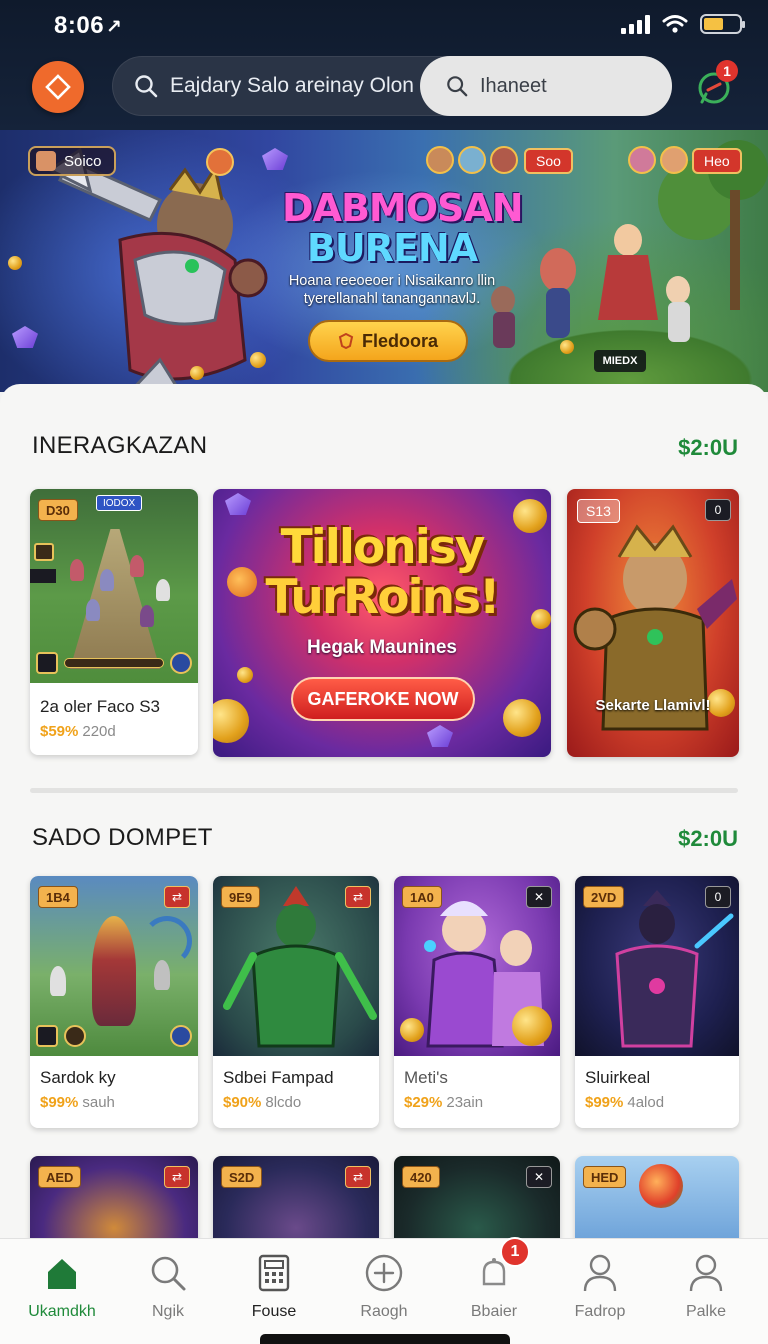 Image resolution: width=768 pixels, height=1344 pixels. I want to click on hero-mini-label: MIEDX, so click(620, 361).